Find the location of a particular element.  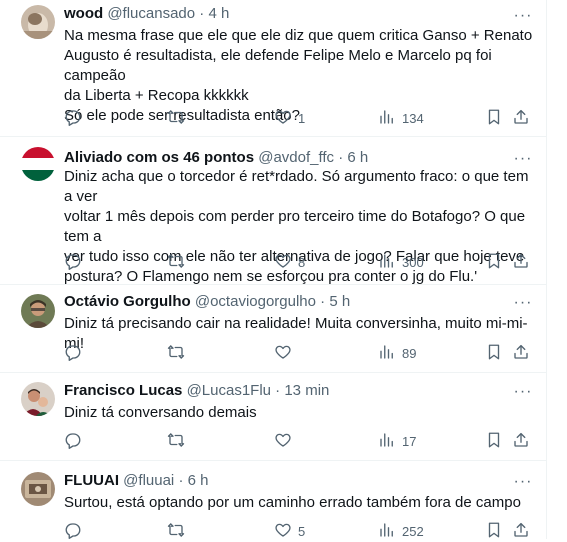

tweet-actions: 1 134 is located at coordinates (300, 118).